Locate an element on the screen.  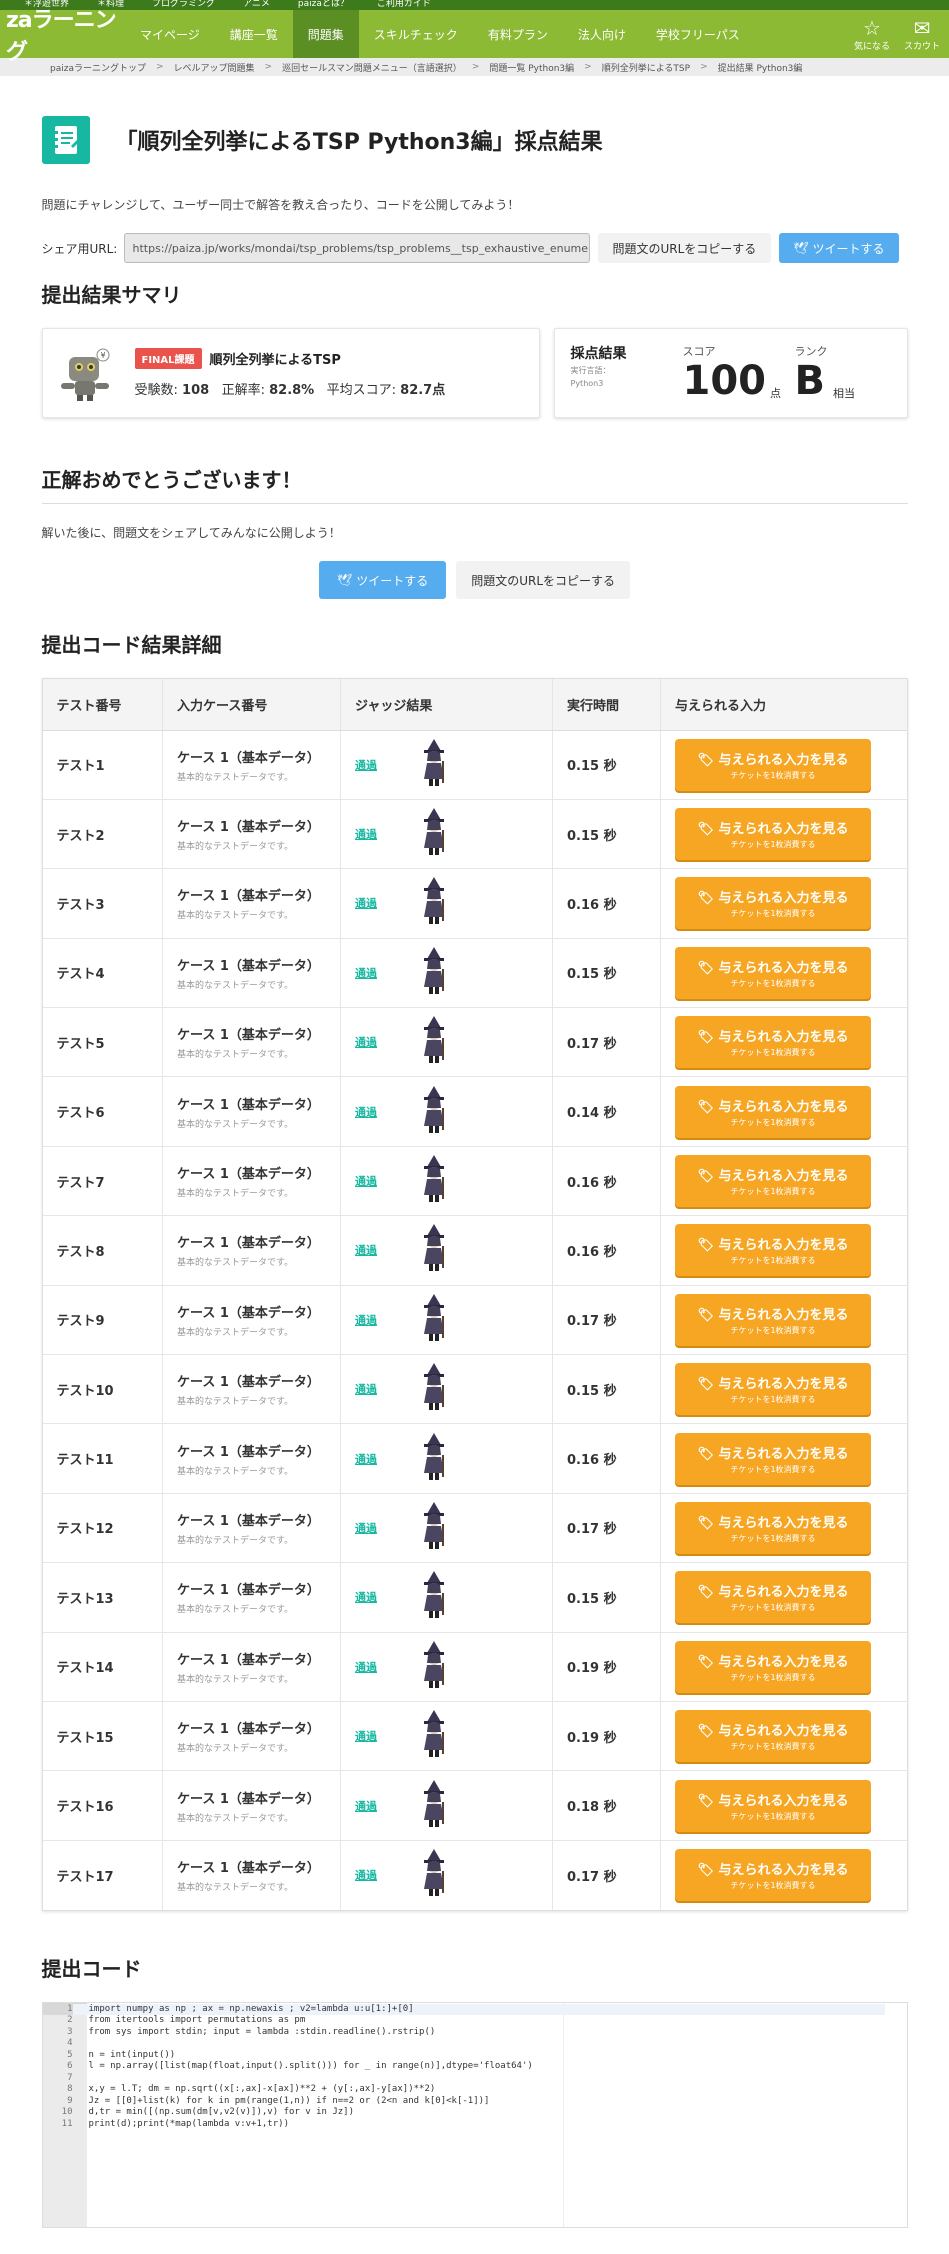
nav-item: 学校フリーパス is located at coordinates (698, 34).